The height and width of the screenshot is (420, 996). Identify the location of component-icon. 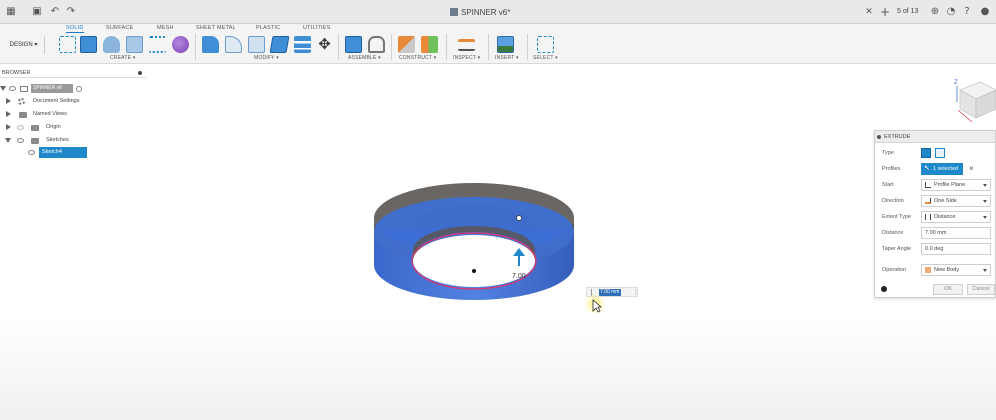
(24, 89).